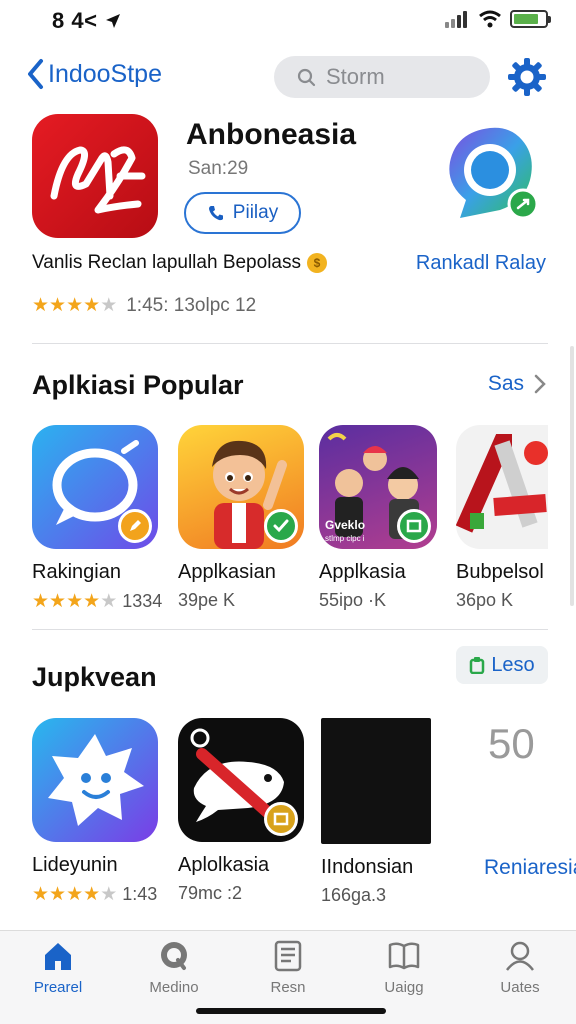 The image size is (576, 1024). I want to click on gear-icon, so click(527, 77).